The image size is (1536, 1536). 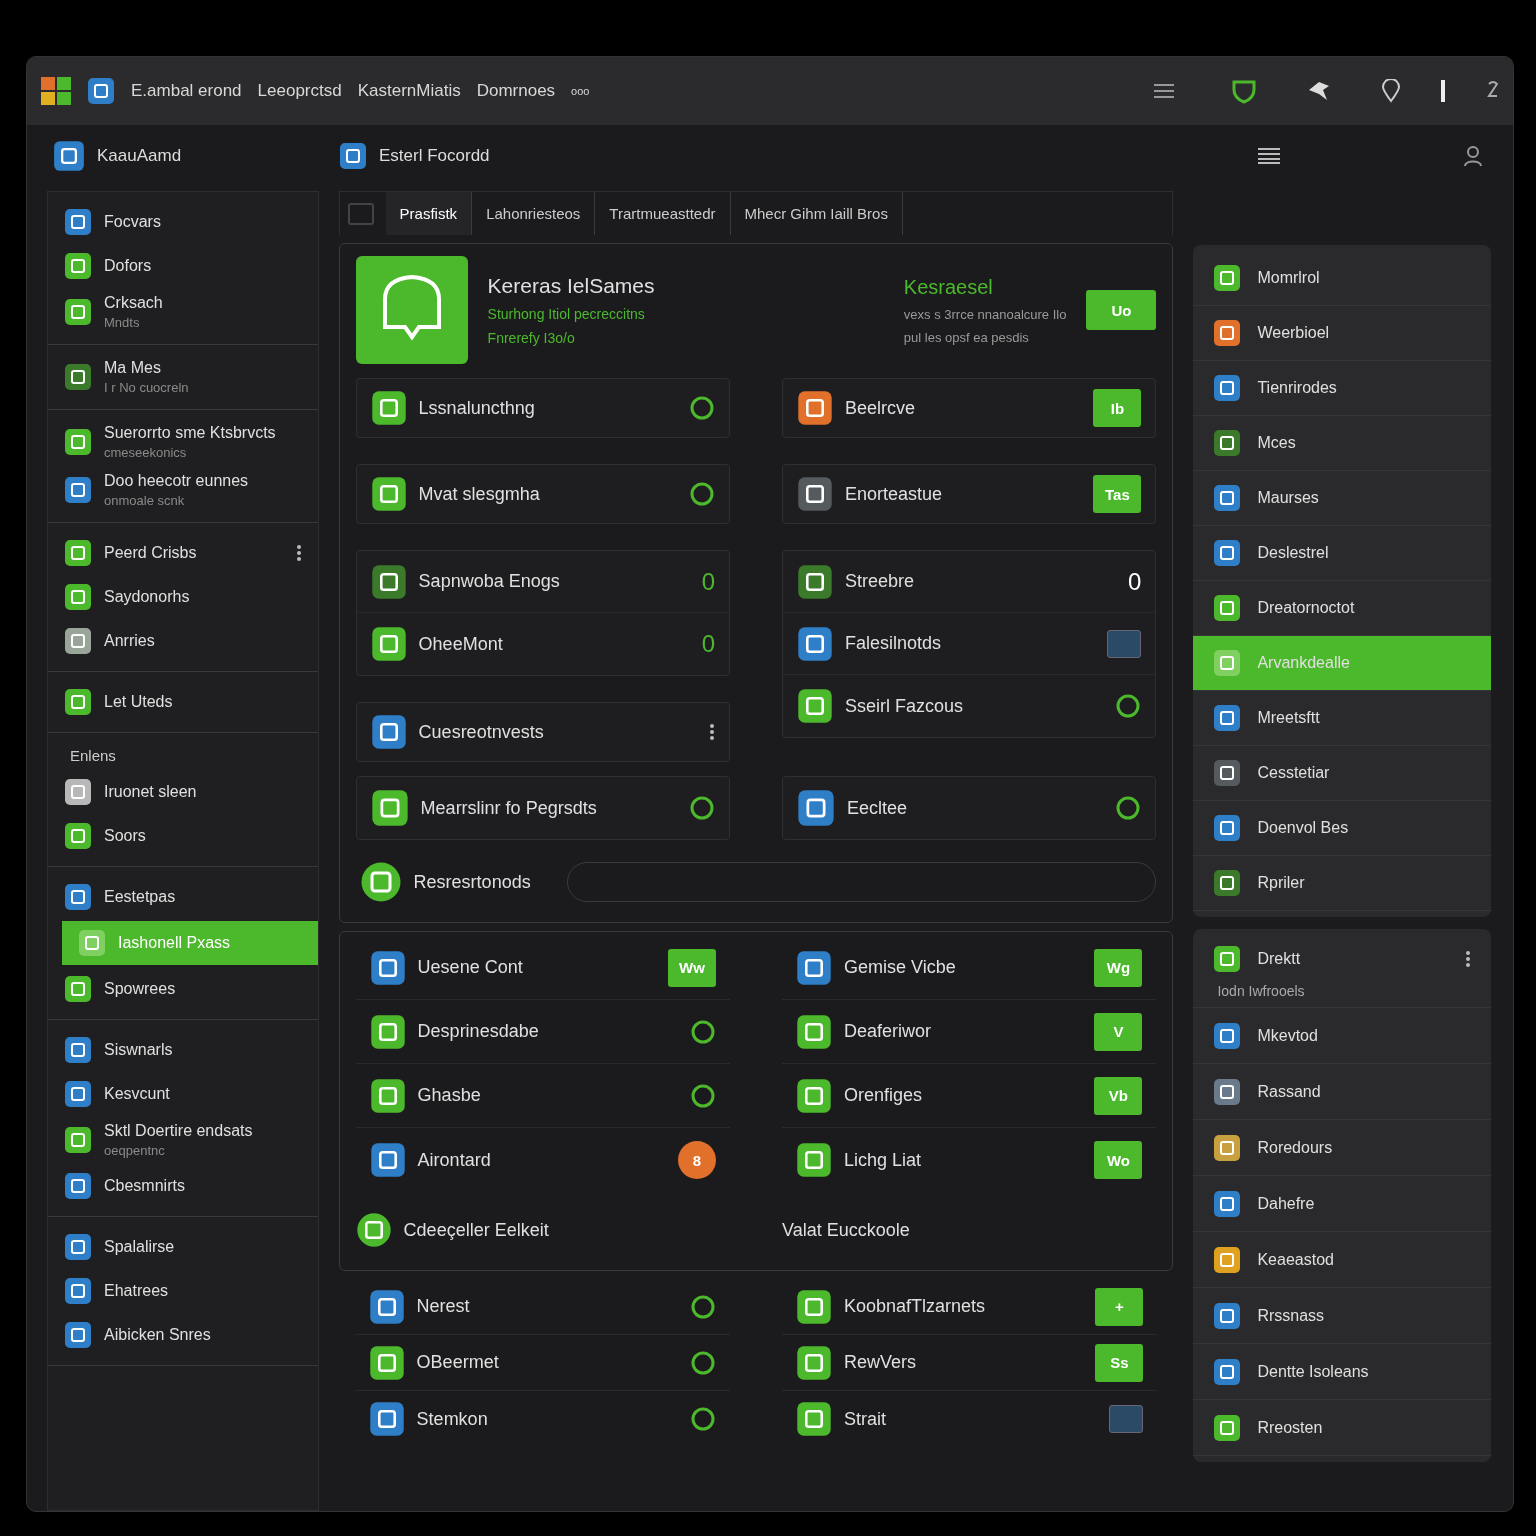 What do you see at coordinates (1342, 333) in the screenshot?
I see `nav-item: Weerbioel` at bounding box center [1342, 333].